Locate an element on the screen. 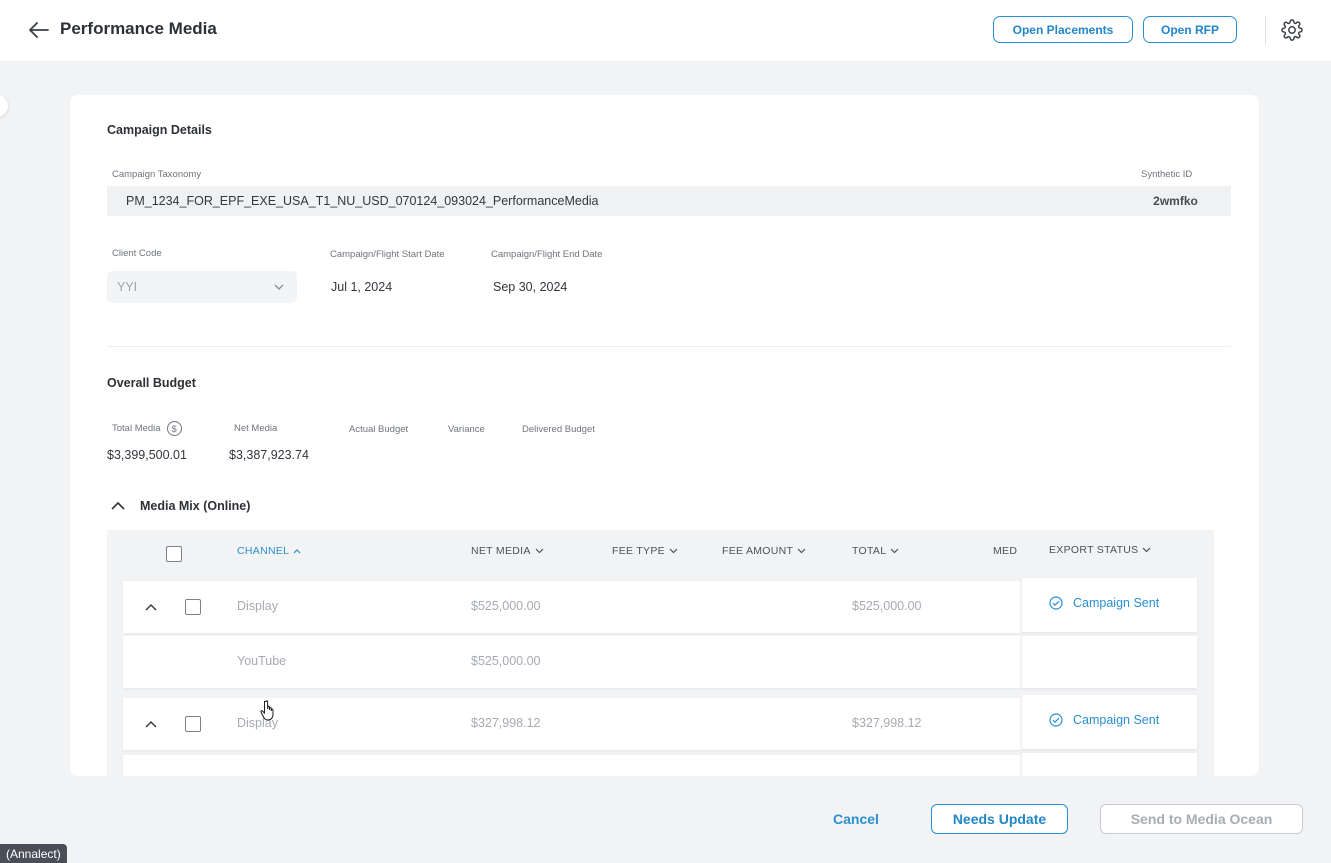  overall-budget-title: Overall Budget is located at coordinates (151, 383).